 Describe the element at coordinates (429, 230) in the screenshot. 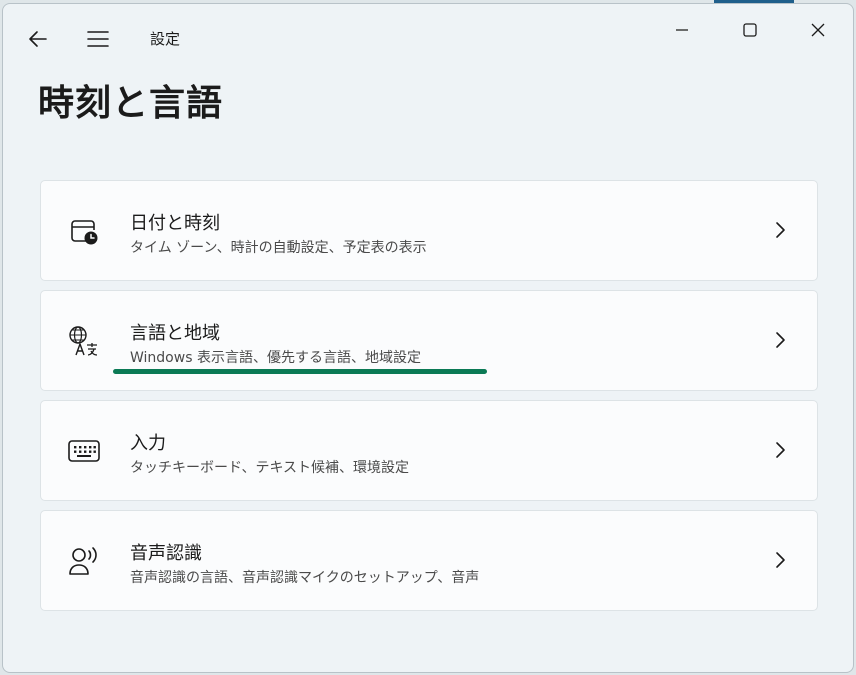

I see `settings-card-date-time: 日付と時刻 タイム ゾーン、時計の自動設定、予定表の表示` at that location.